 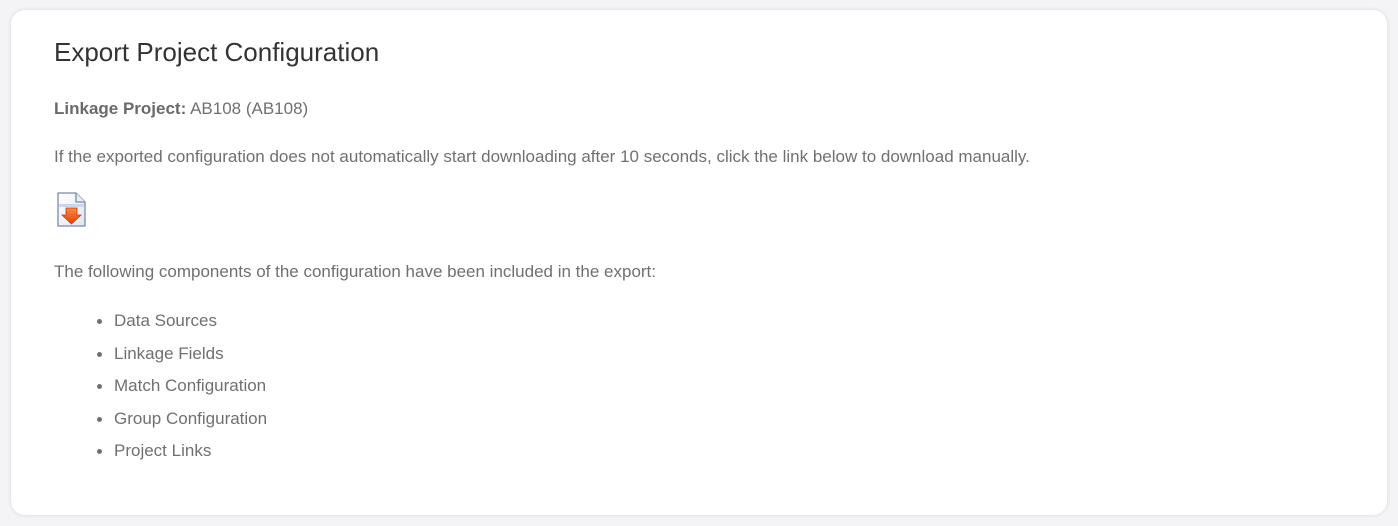 I want to click on project-label: Linkage Project:, so click(x=120, y=108).